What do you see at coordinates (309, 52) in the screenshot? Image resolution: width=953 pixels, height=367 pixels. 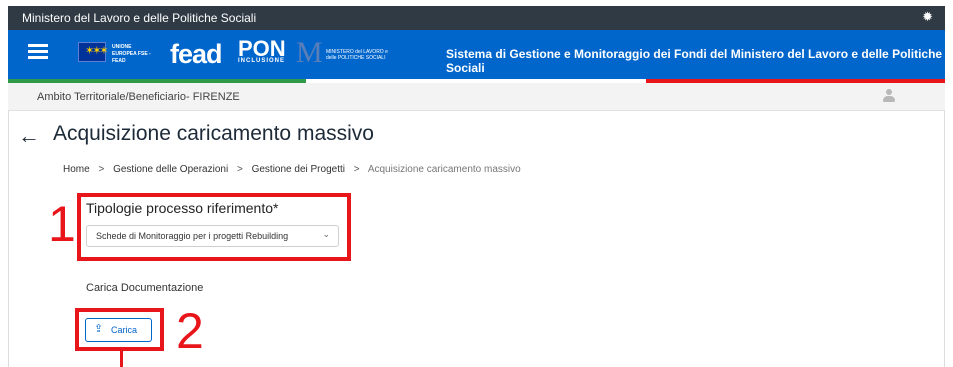 I see `ministry-m-logo: M` at bounding box center [309, 52].